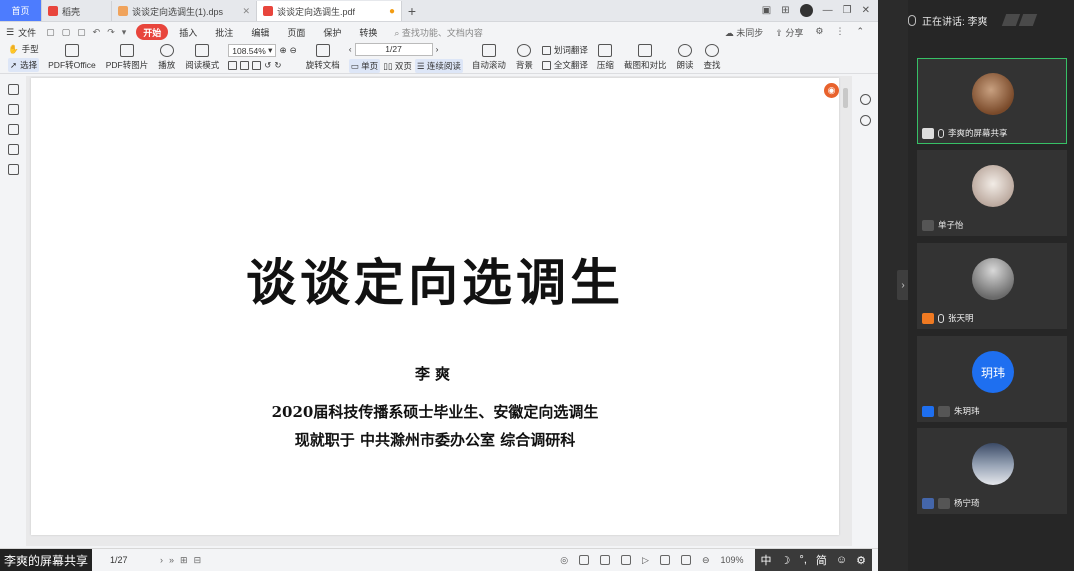 The width and height of the screenshot is (1074, 571). Describe the element at coordinates (605, 560) in the screenshot. I see `double-view-icon` at that location.